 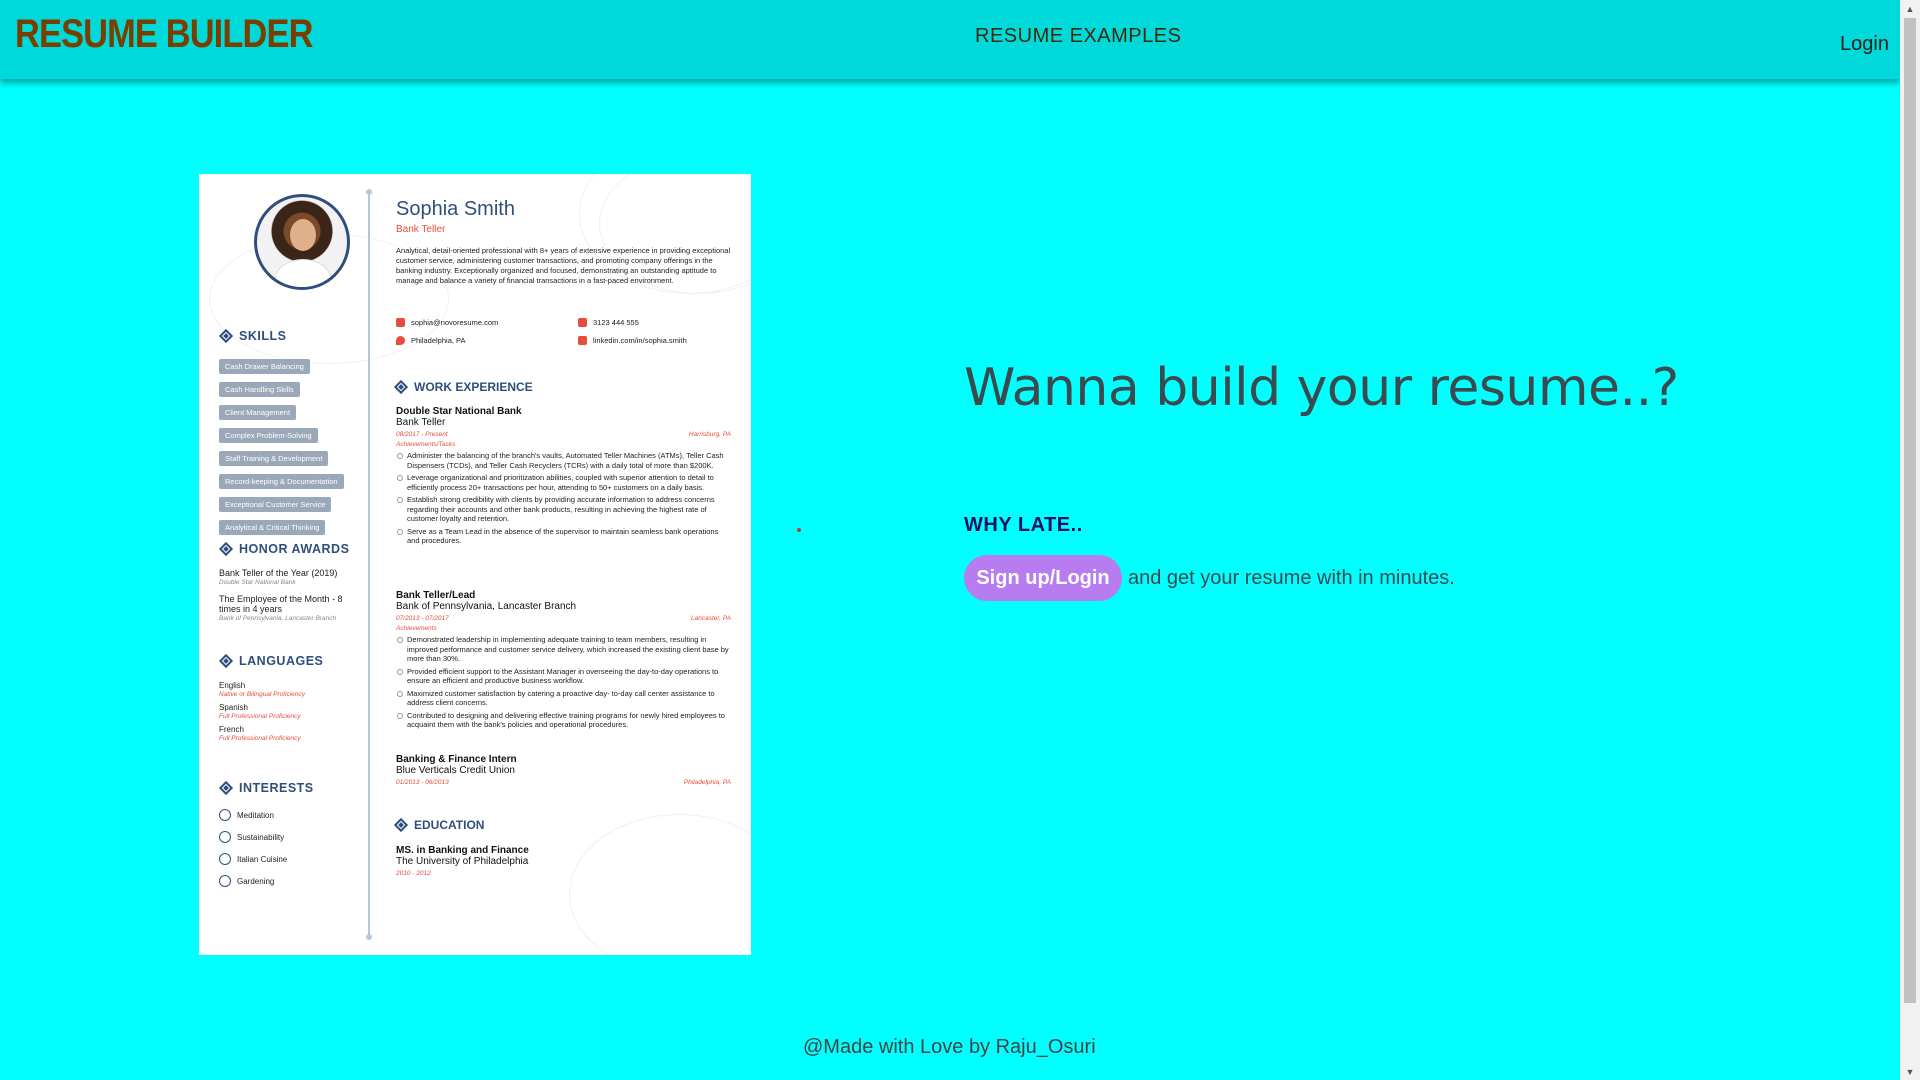 I want to click on nav-login: Login, so click(x=1864, y=44).